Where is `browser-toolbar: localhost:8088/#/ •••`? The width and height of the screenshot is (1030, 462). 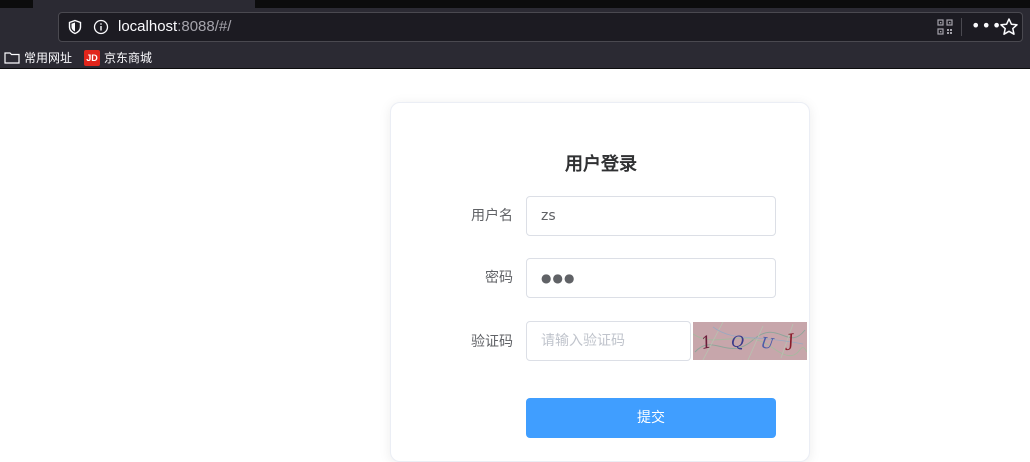 browser-toolbar: localhost:8088/#/ ••• is located at coordinates (515, 27).